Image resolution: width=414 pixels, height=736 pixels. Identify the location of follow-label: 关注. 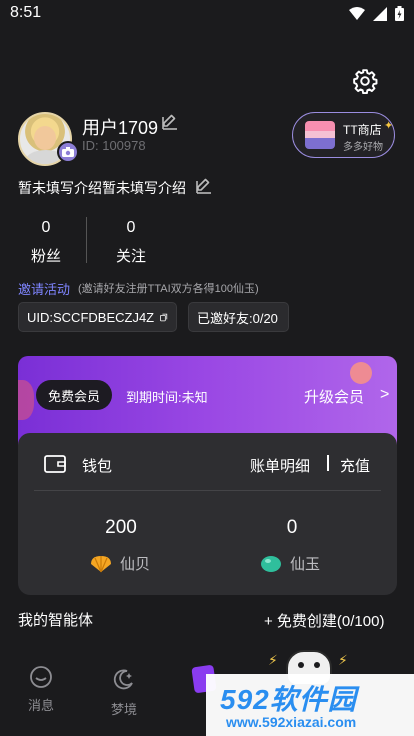
(131, 255).